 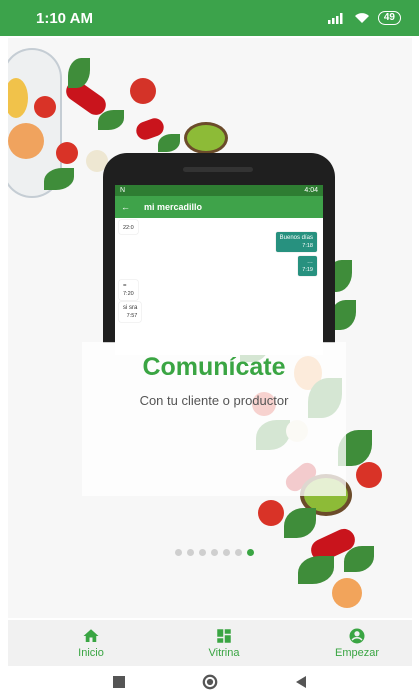 I want to click on home-button, so click(x=210, y=682).